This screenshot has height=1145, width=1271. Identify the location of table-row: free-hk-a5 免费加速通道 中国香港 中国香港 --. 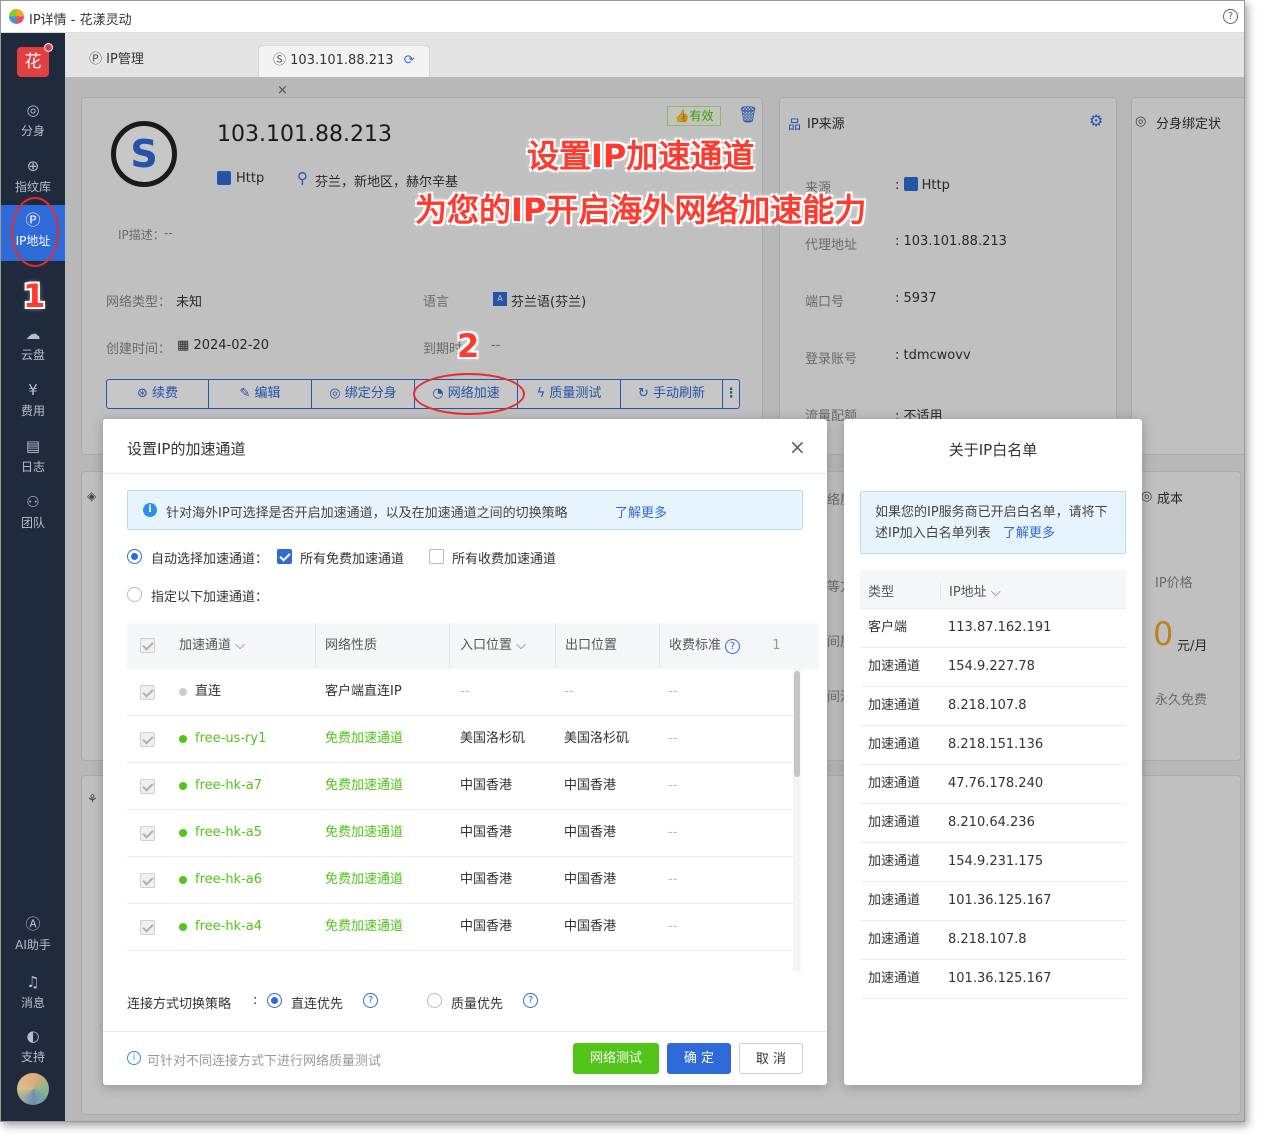
(464, 833).